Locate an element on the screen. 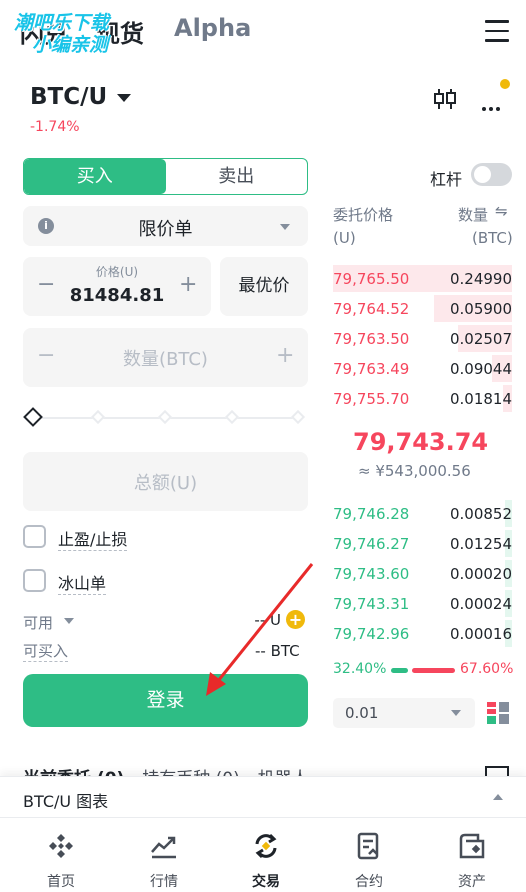  wallet-assets-icon is located at coordinates (472, 846).